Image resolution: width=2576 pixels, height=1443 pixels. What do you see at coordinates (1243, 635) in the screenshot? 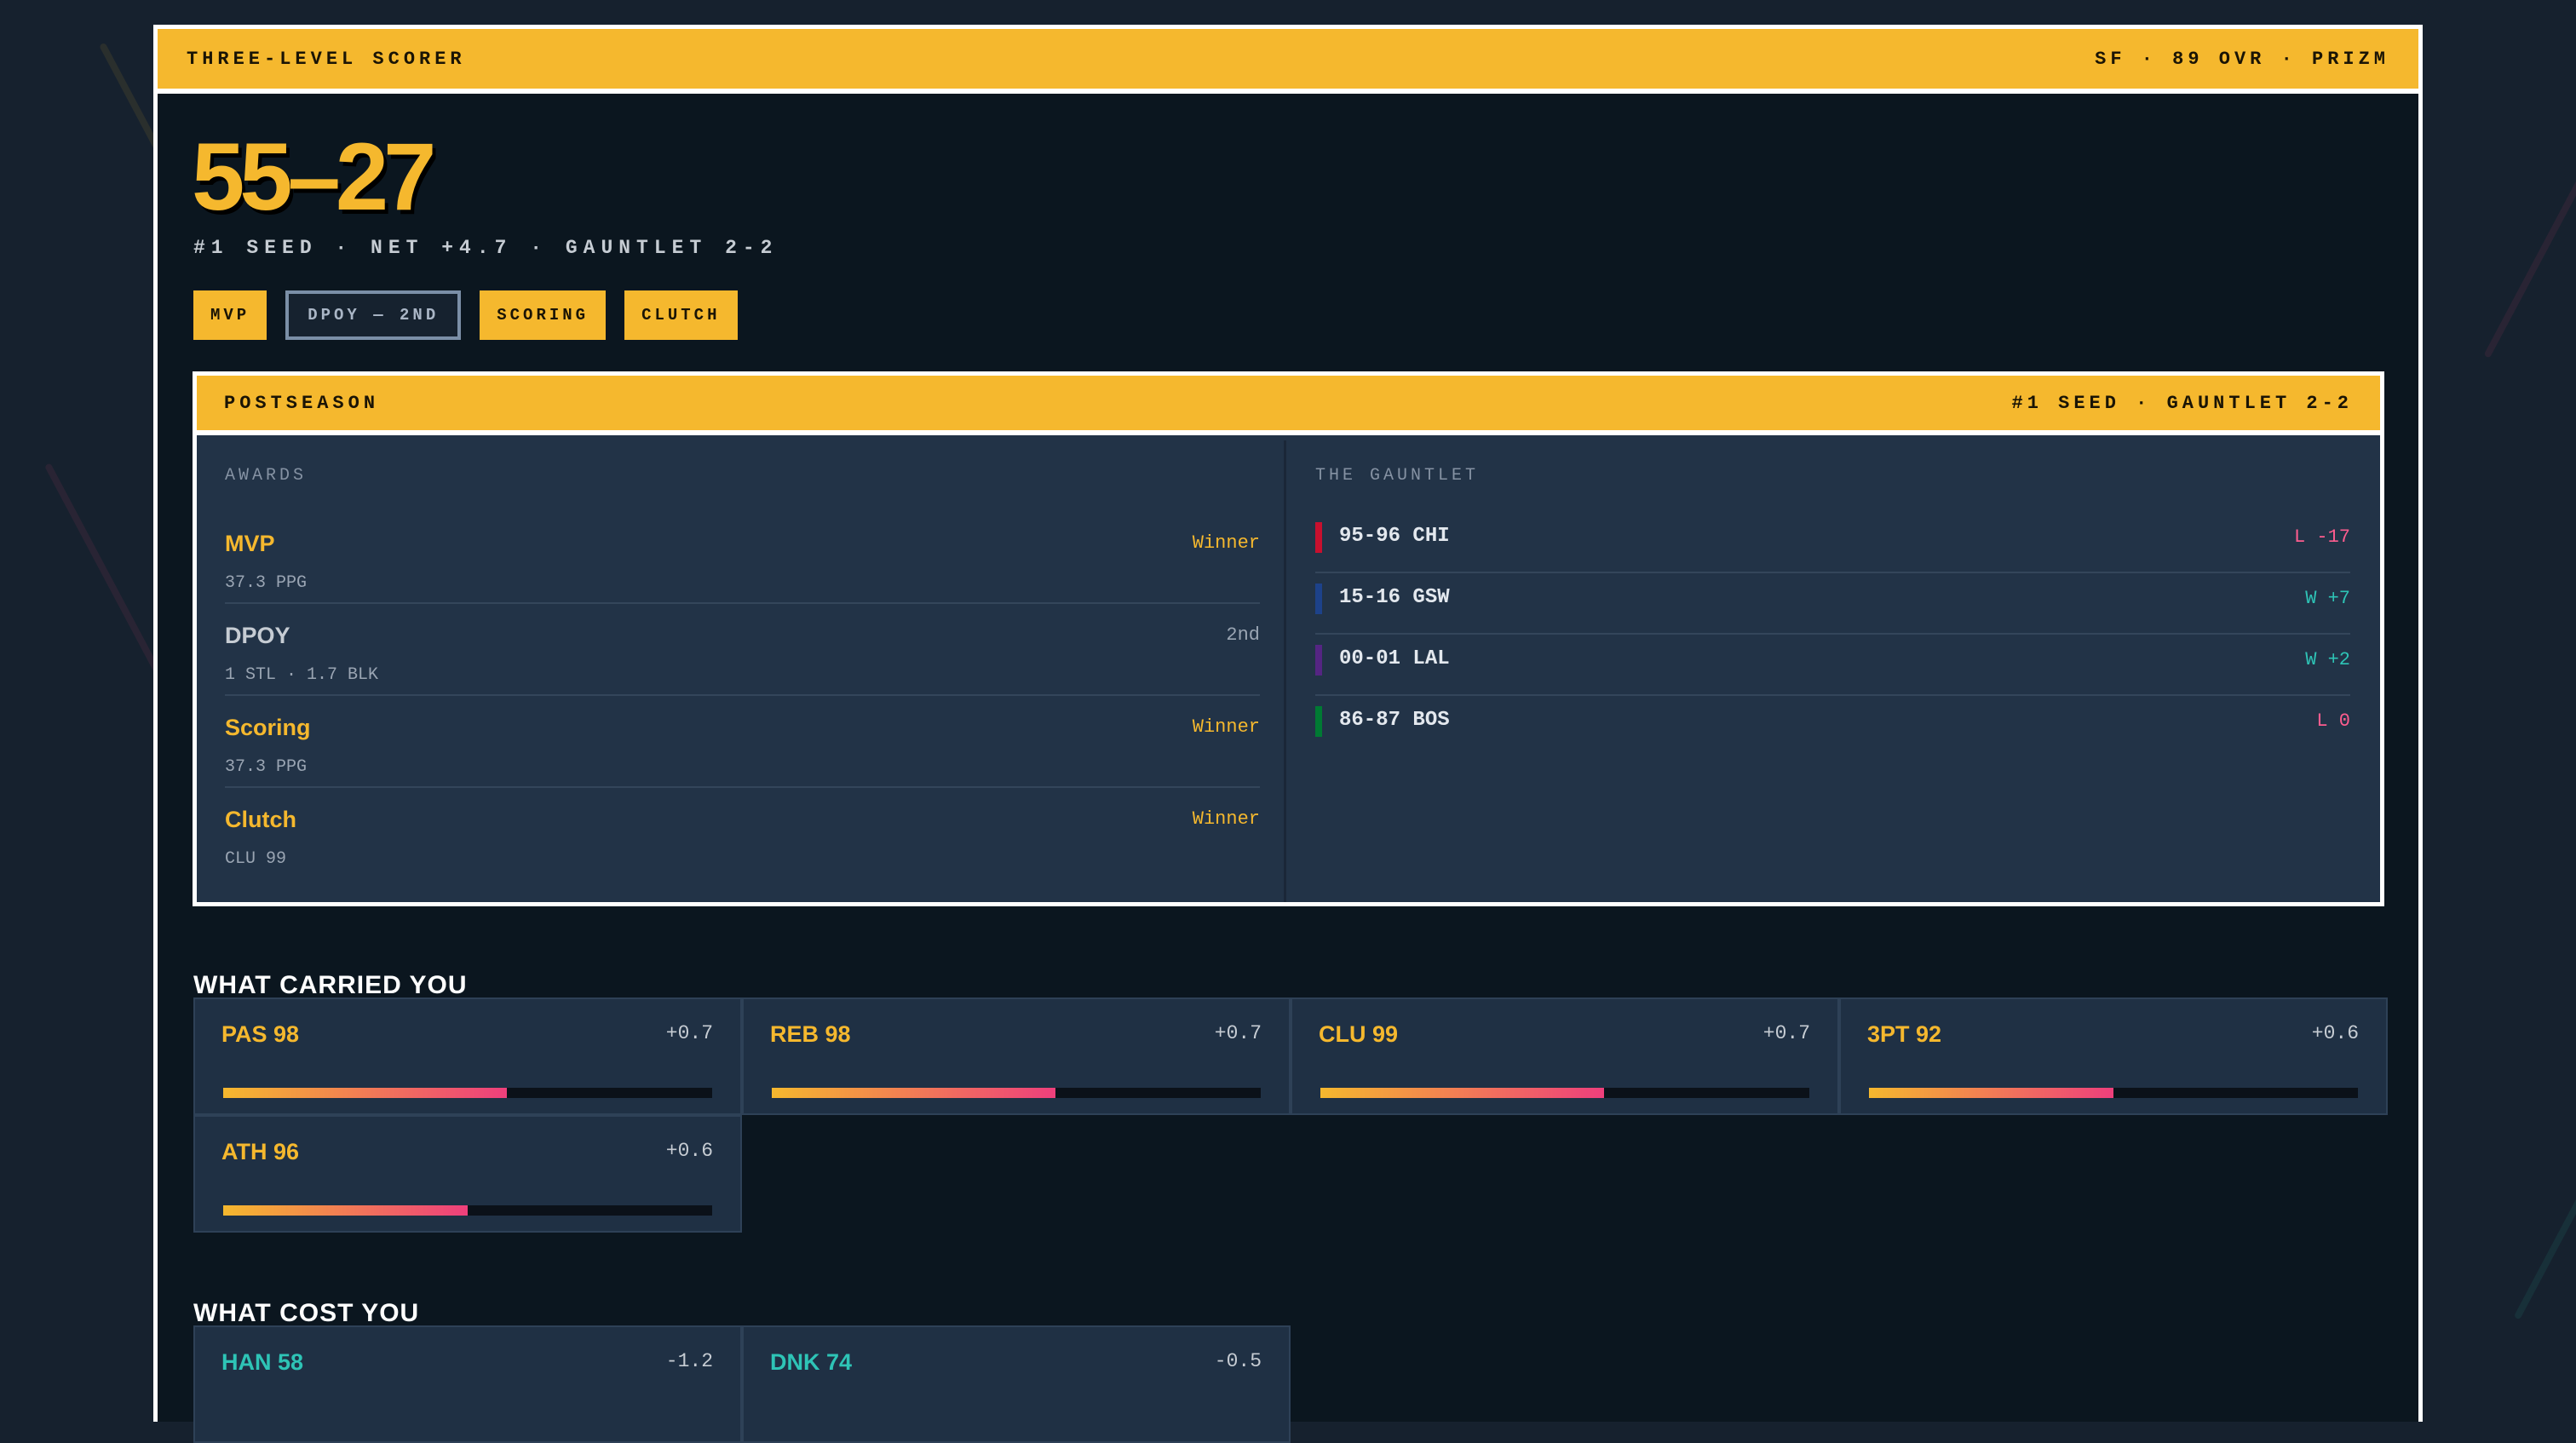
I see `award-result: 2nd` at bounding box center [1243, 635].